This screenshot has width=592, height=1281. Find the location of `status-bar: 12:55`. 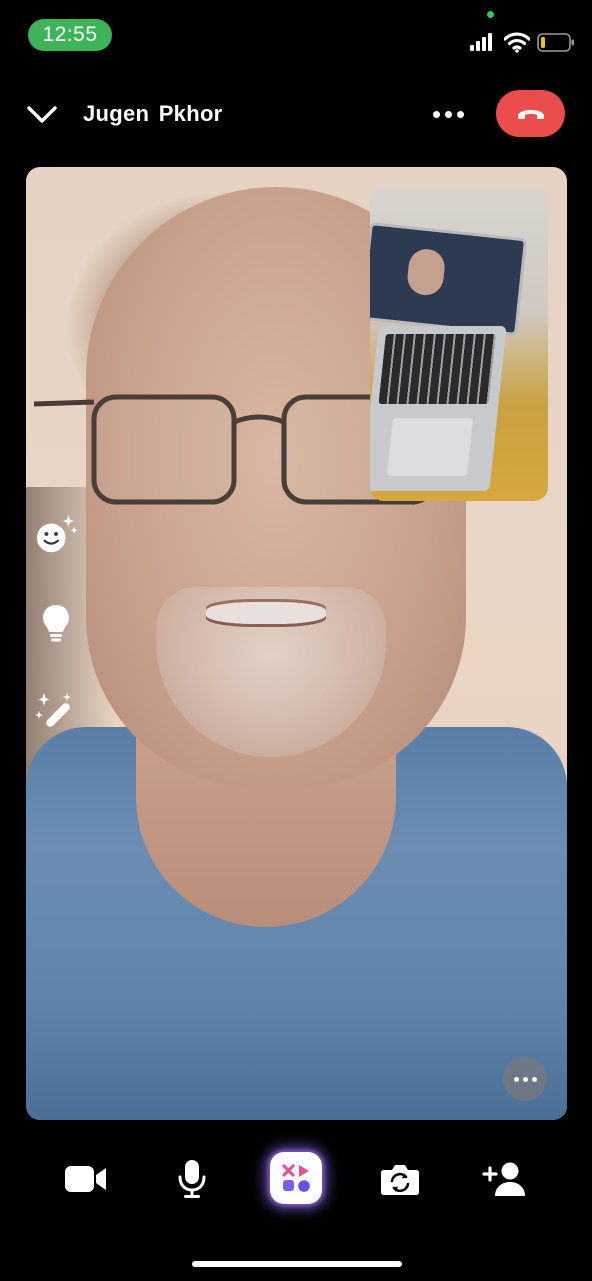

status-bar: 12:55 is located at coordinates (296, 35).